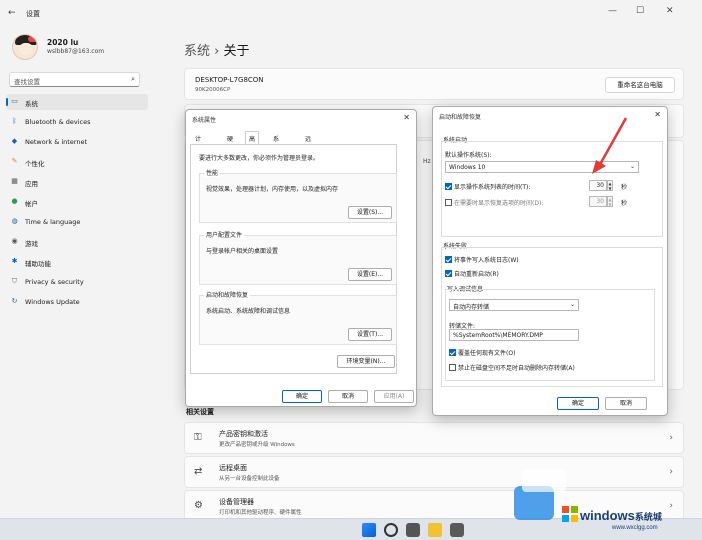  I want to click on windows-logo-icon, so click(570, 514).